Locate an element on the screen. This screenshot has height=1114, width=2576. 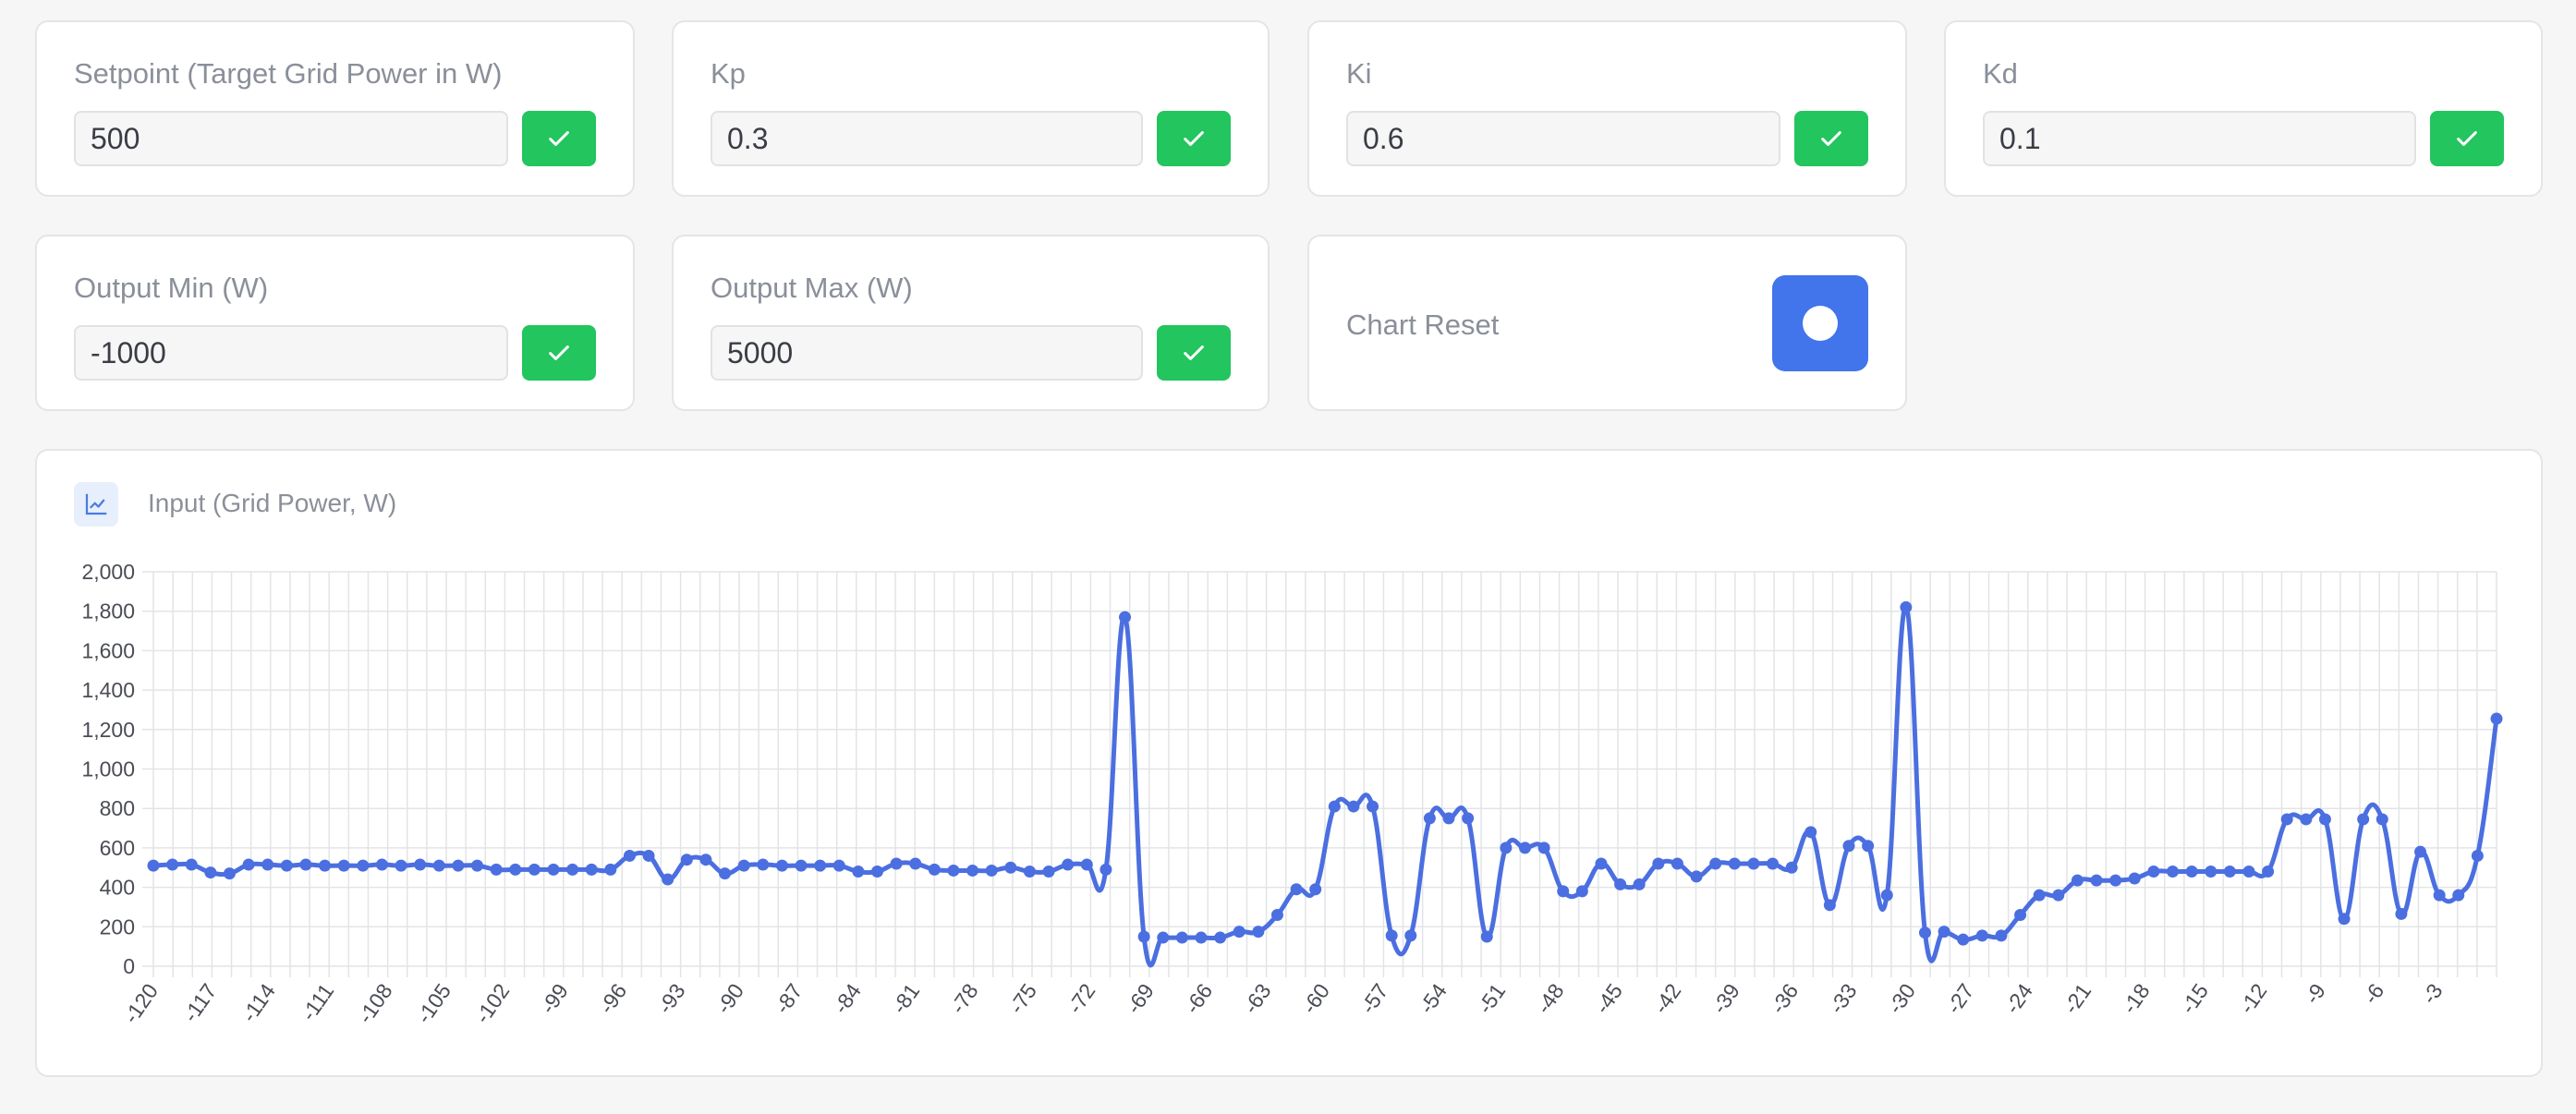
ki-label: Ki is located at coordinates (1359, 73).